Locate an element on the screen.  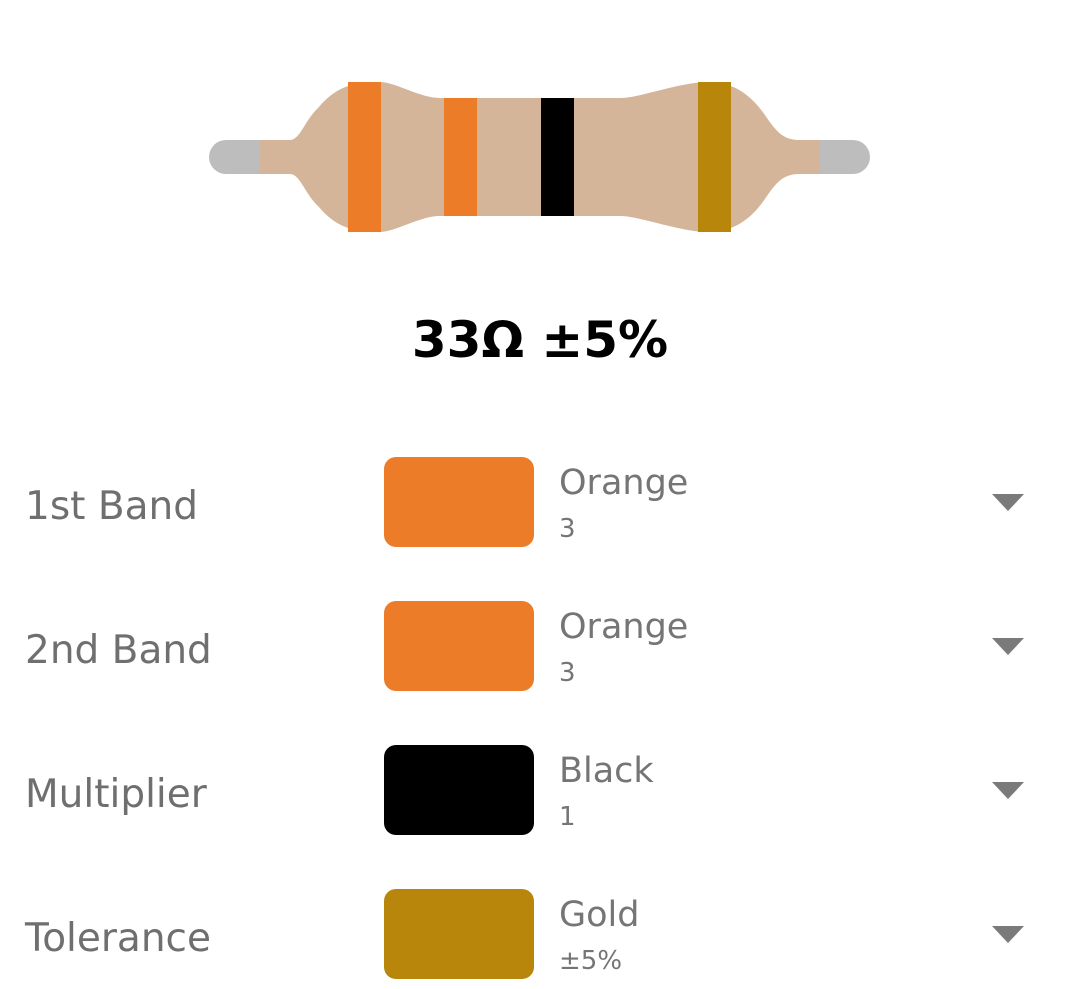
band-row-tolerance: Tolerance Gold ±5% is located at coordinates (540, 939).